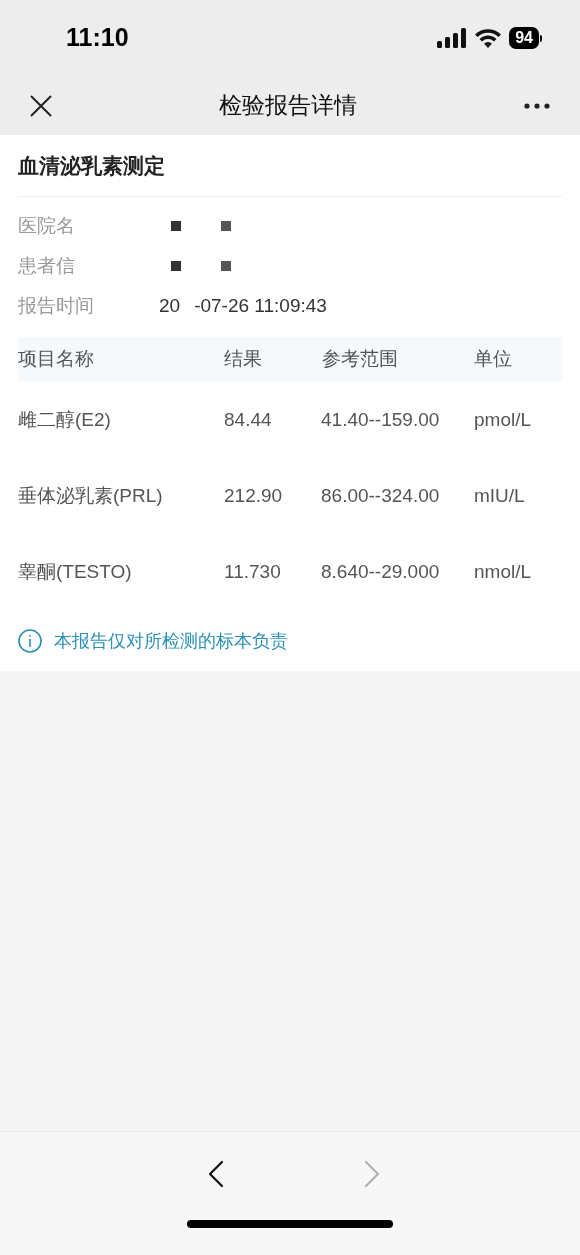  I want to click on table-cell-text: 雌二醇(E2), so click(65, 419).